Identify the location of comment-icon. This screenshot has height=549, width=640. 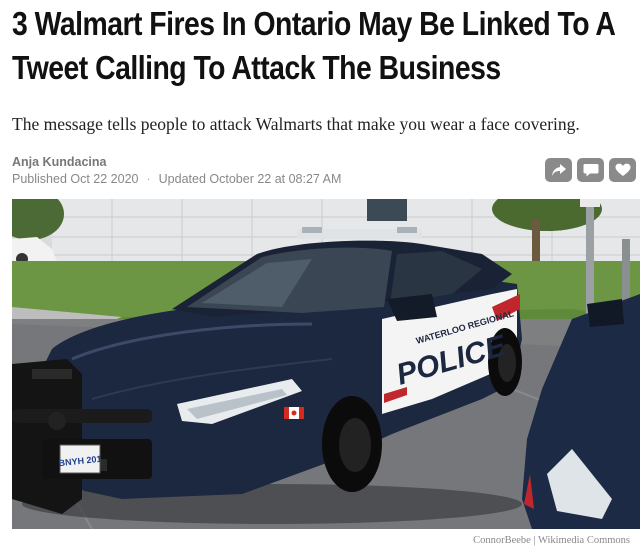
(590, 170).